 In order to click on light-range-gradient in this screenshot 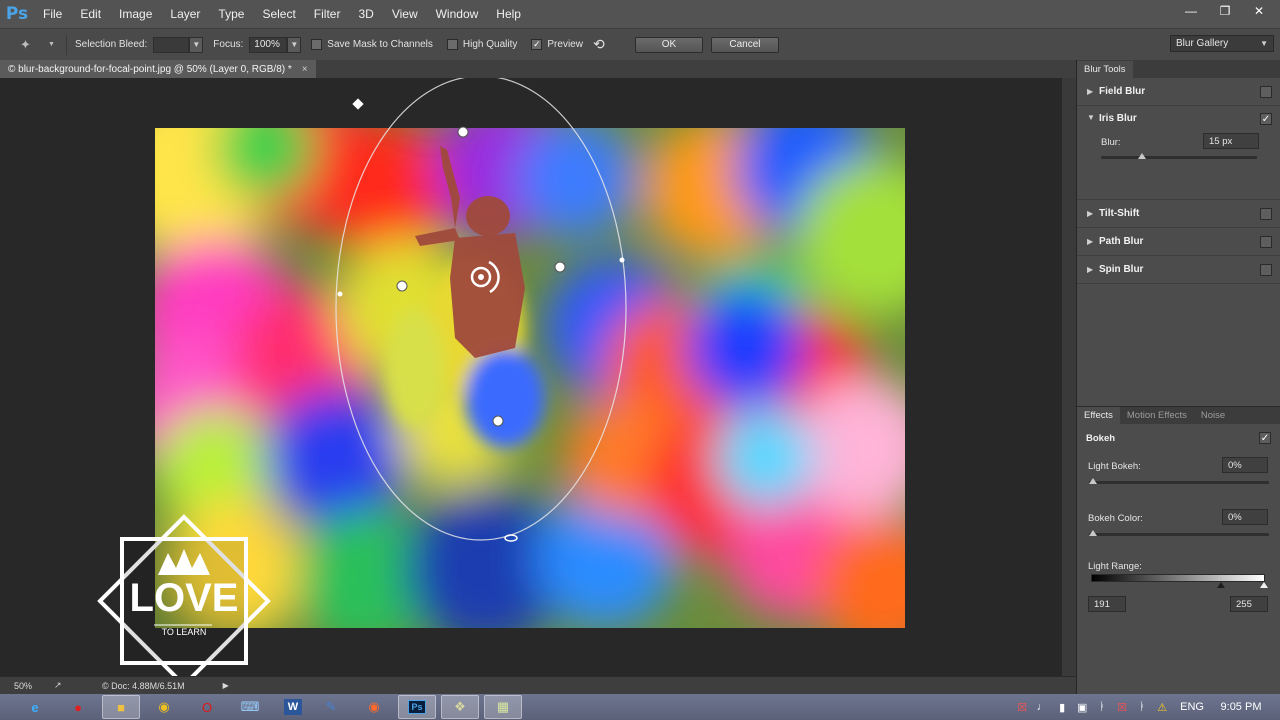, I will do `click(1178, 578)`.